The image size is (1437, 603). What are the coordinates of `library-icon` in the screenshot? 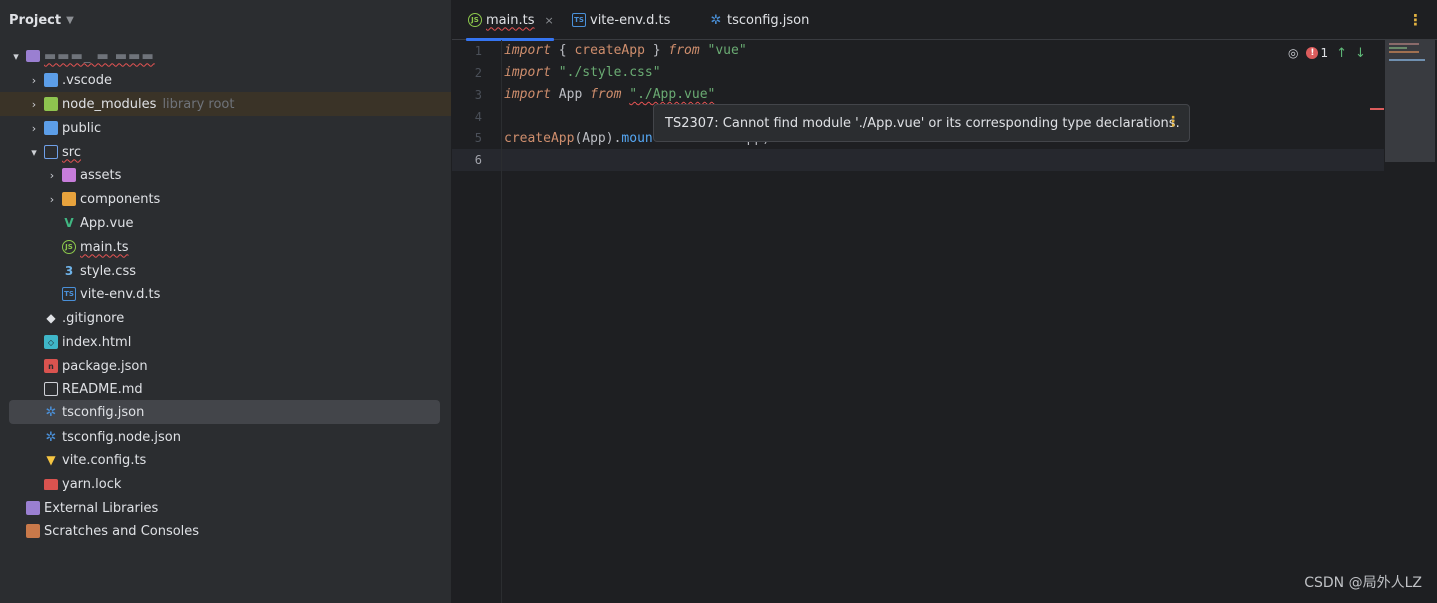 It's located at (33, 508).